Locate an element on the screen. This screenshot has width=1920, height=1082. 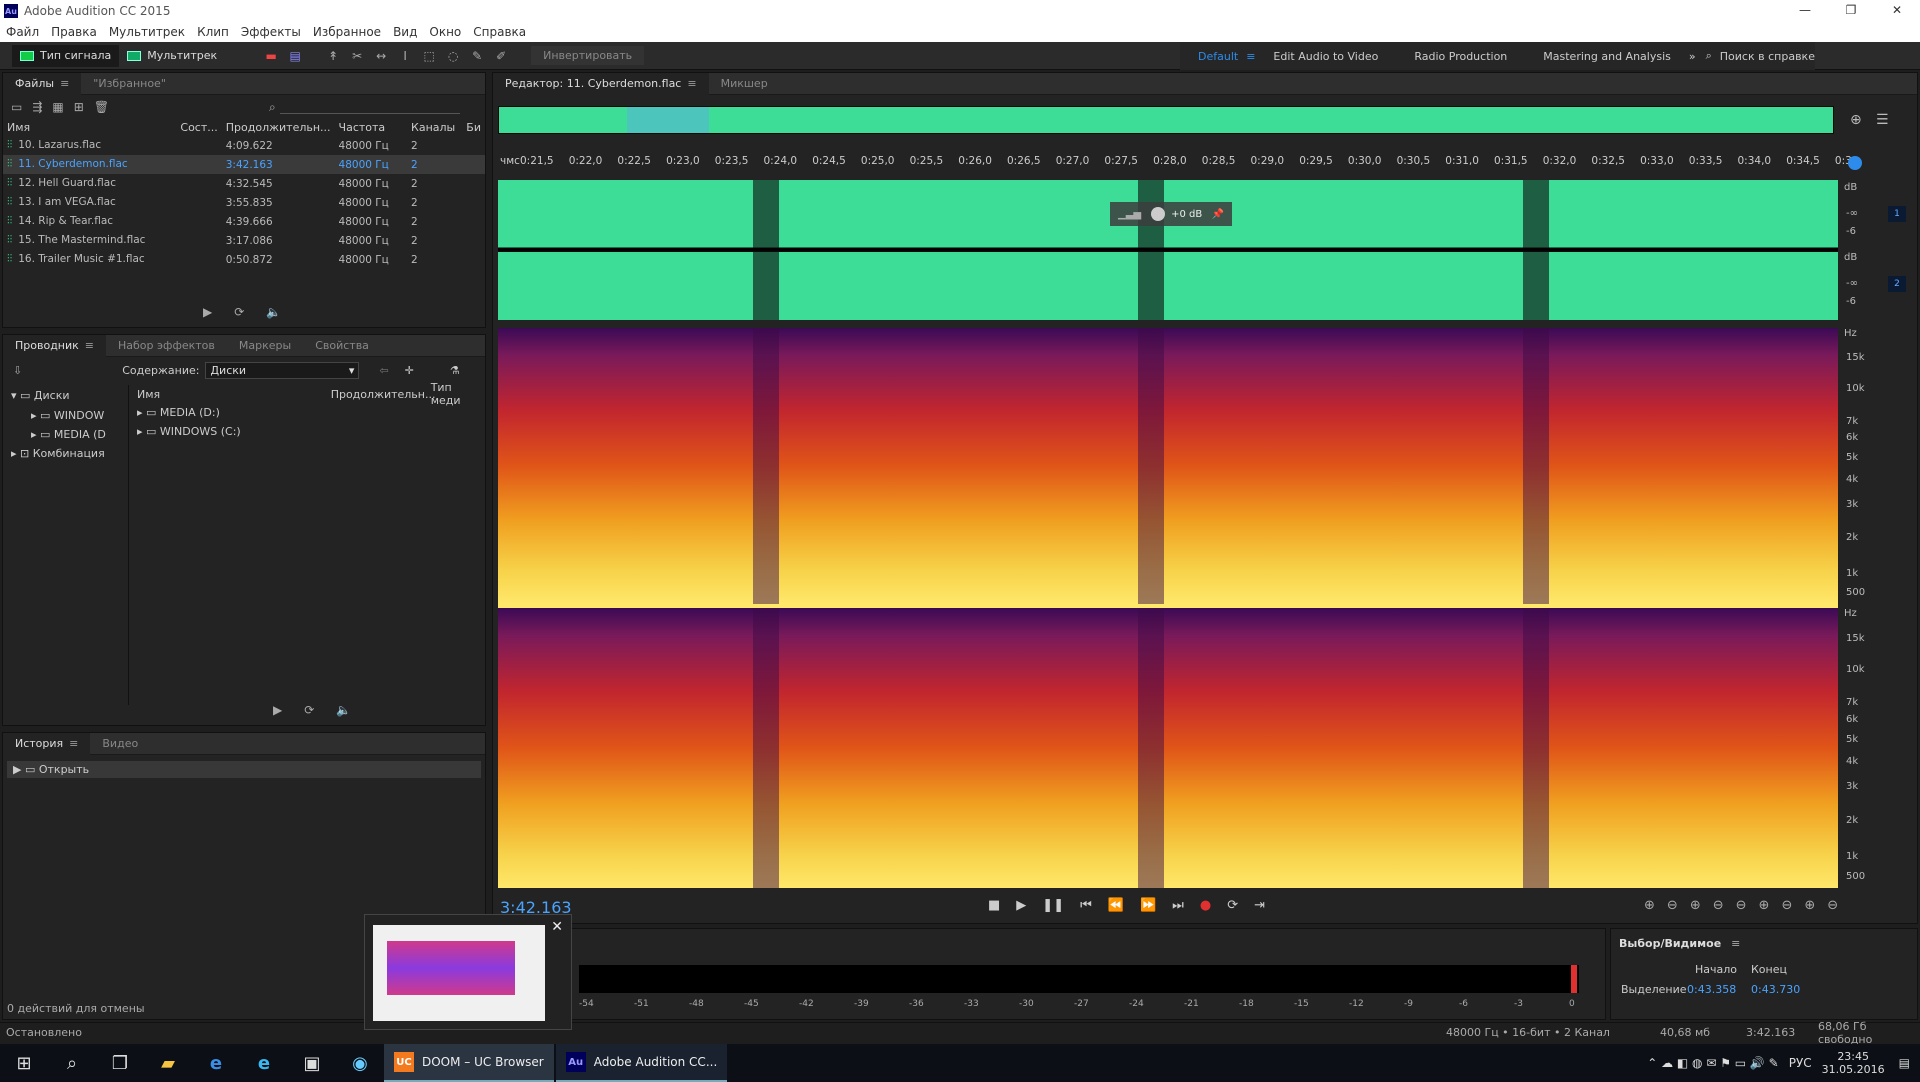
clock: 23:45 31.05.2016 is located at coordinates (1853, 1063).